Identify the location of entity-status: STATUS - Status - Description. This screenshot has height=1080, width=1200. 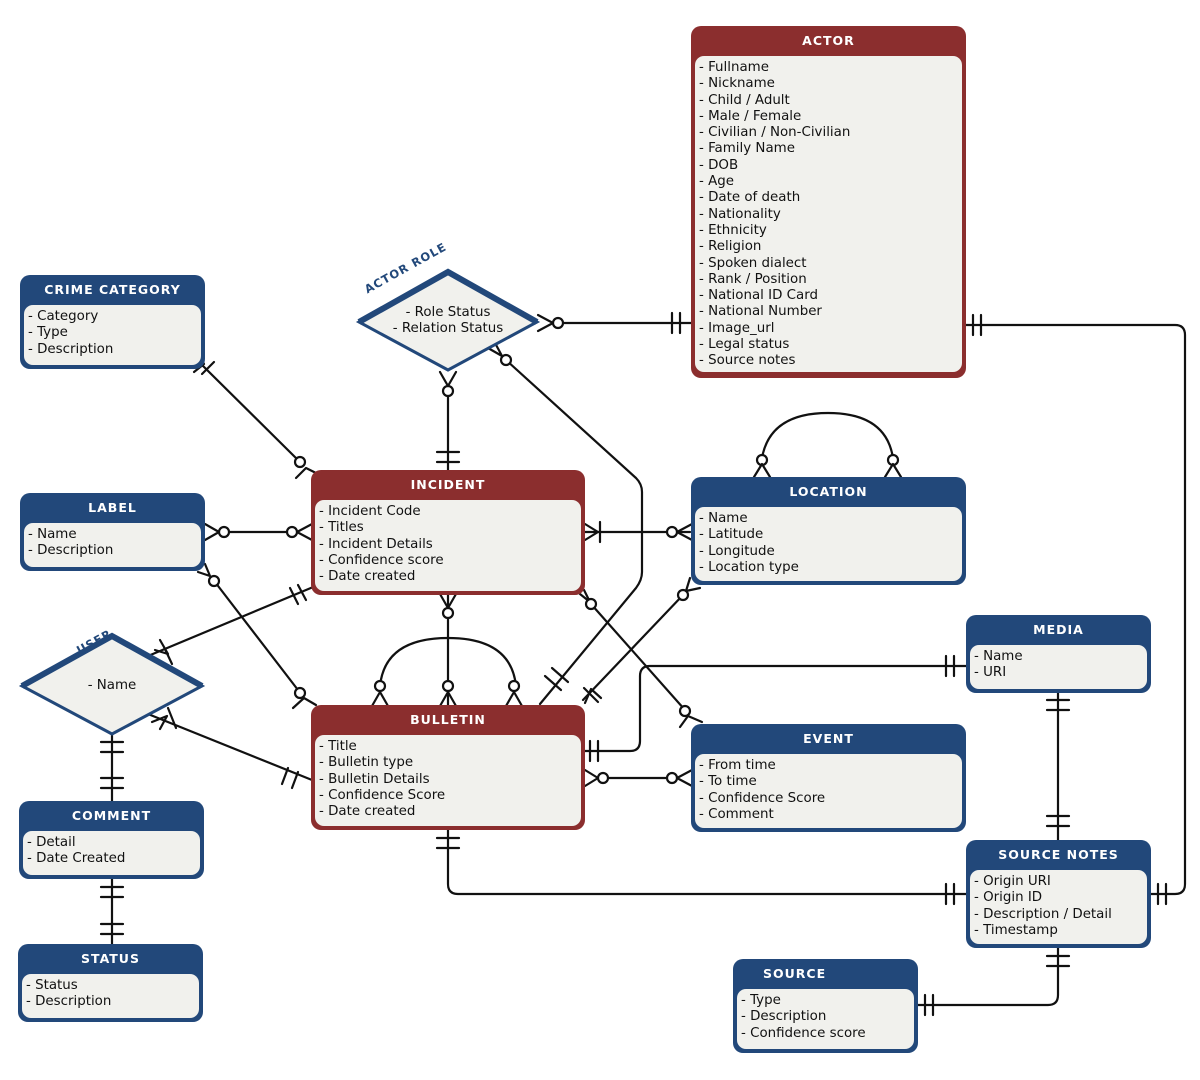
(110, 983).